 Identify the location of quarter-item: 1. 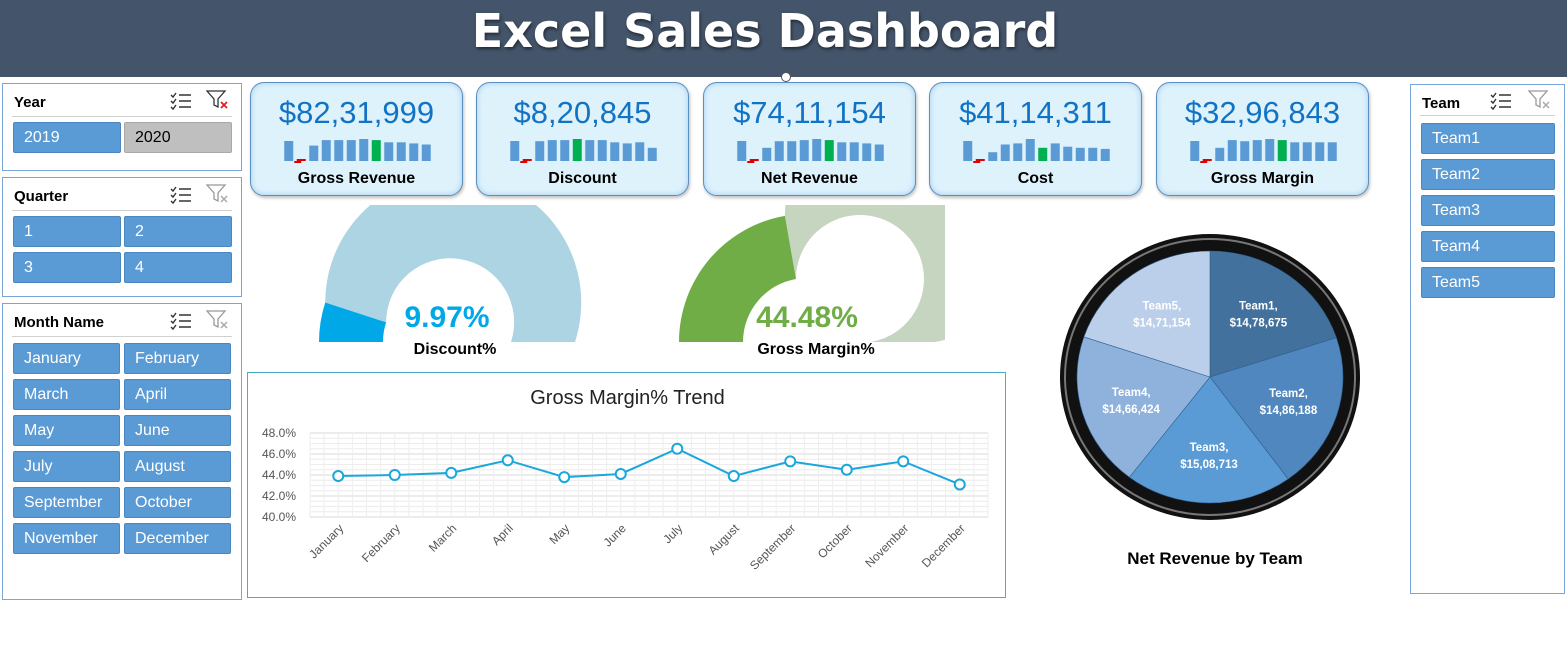
(67, 231).